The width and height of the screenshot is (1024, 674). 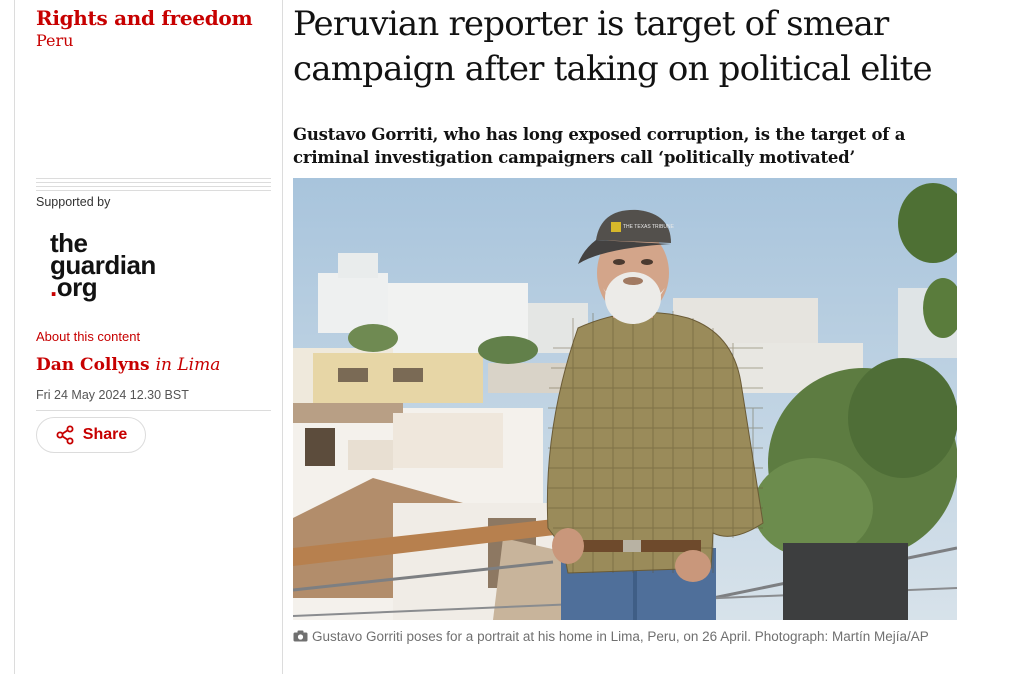 I want to click on section-link: Rights and freedom, so click(x=144, y=18).